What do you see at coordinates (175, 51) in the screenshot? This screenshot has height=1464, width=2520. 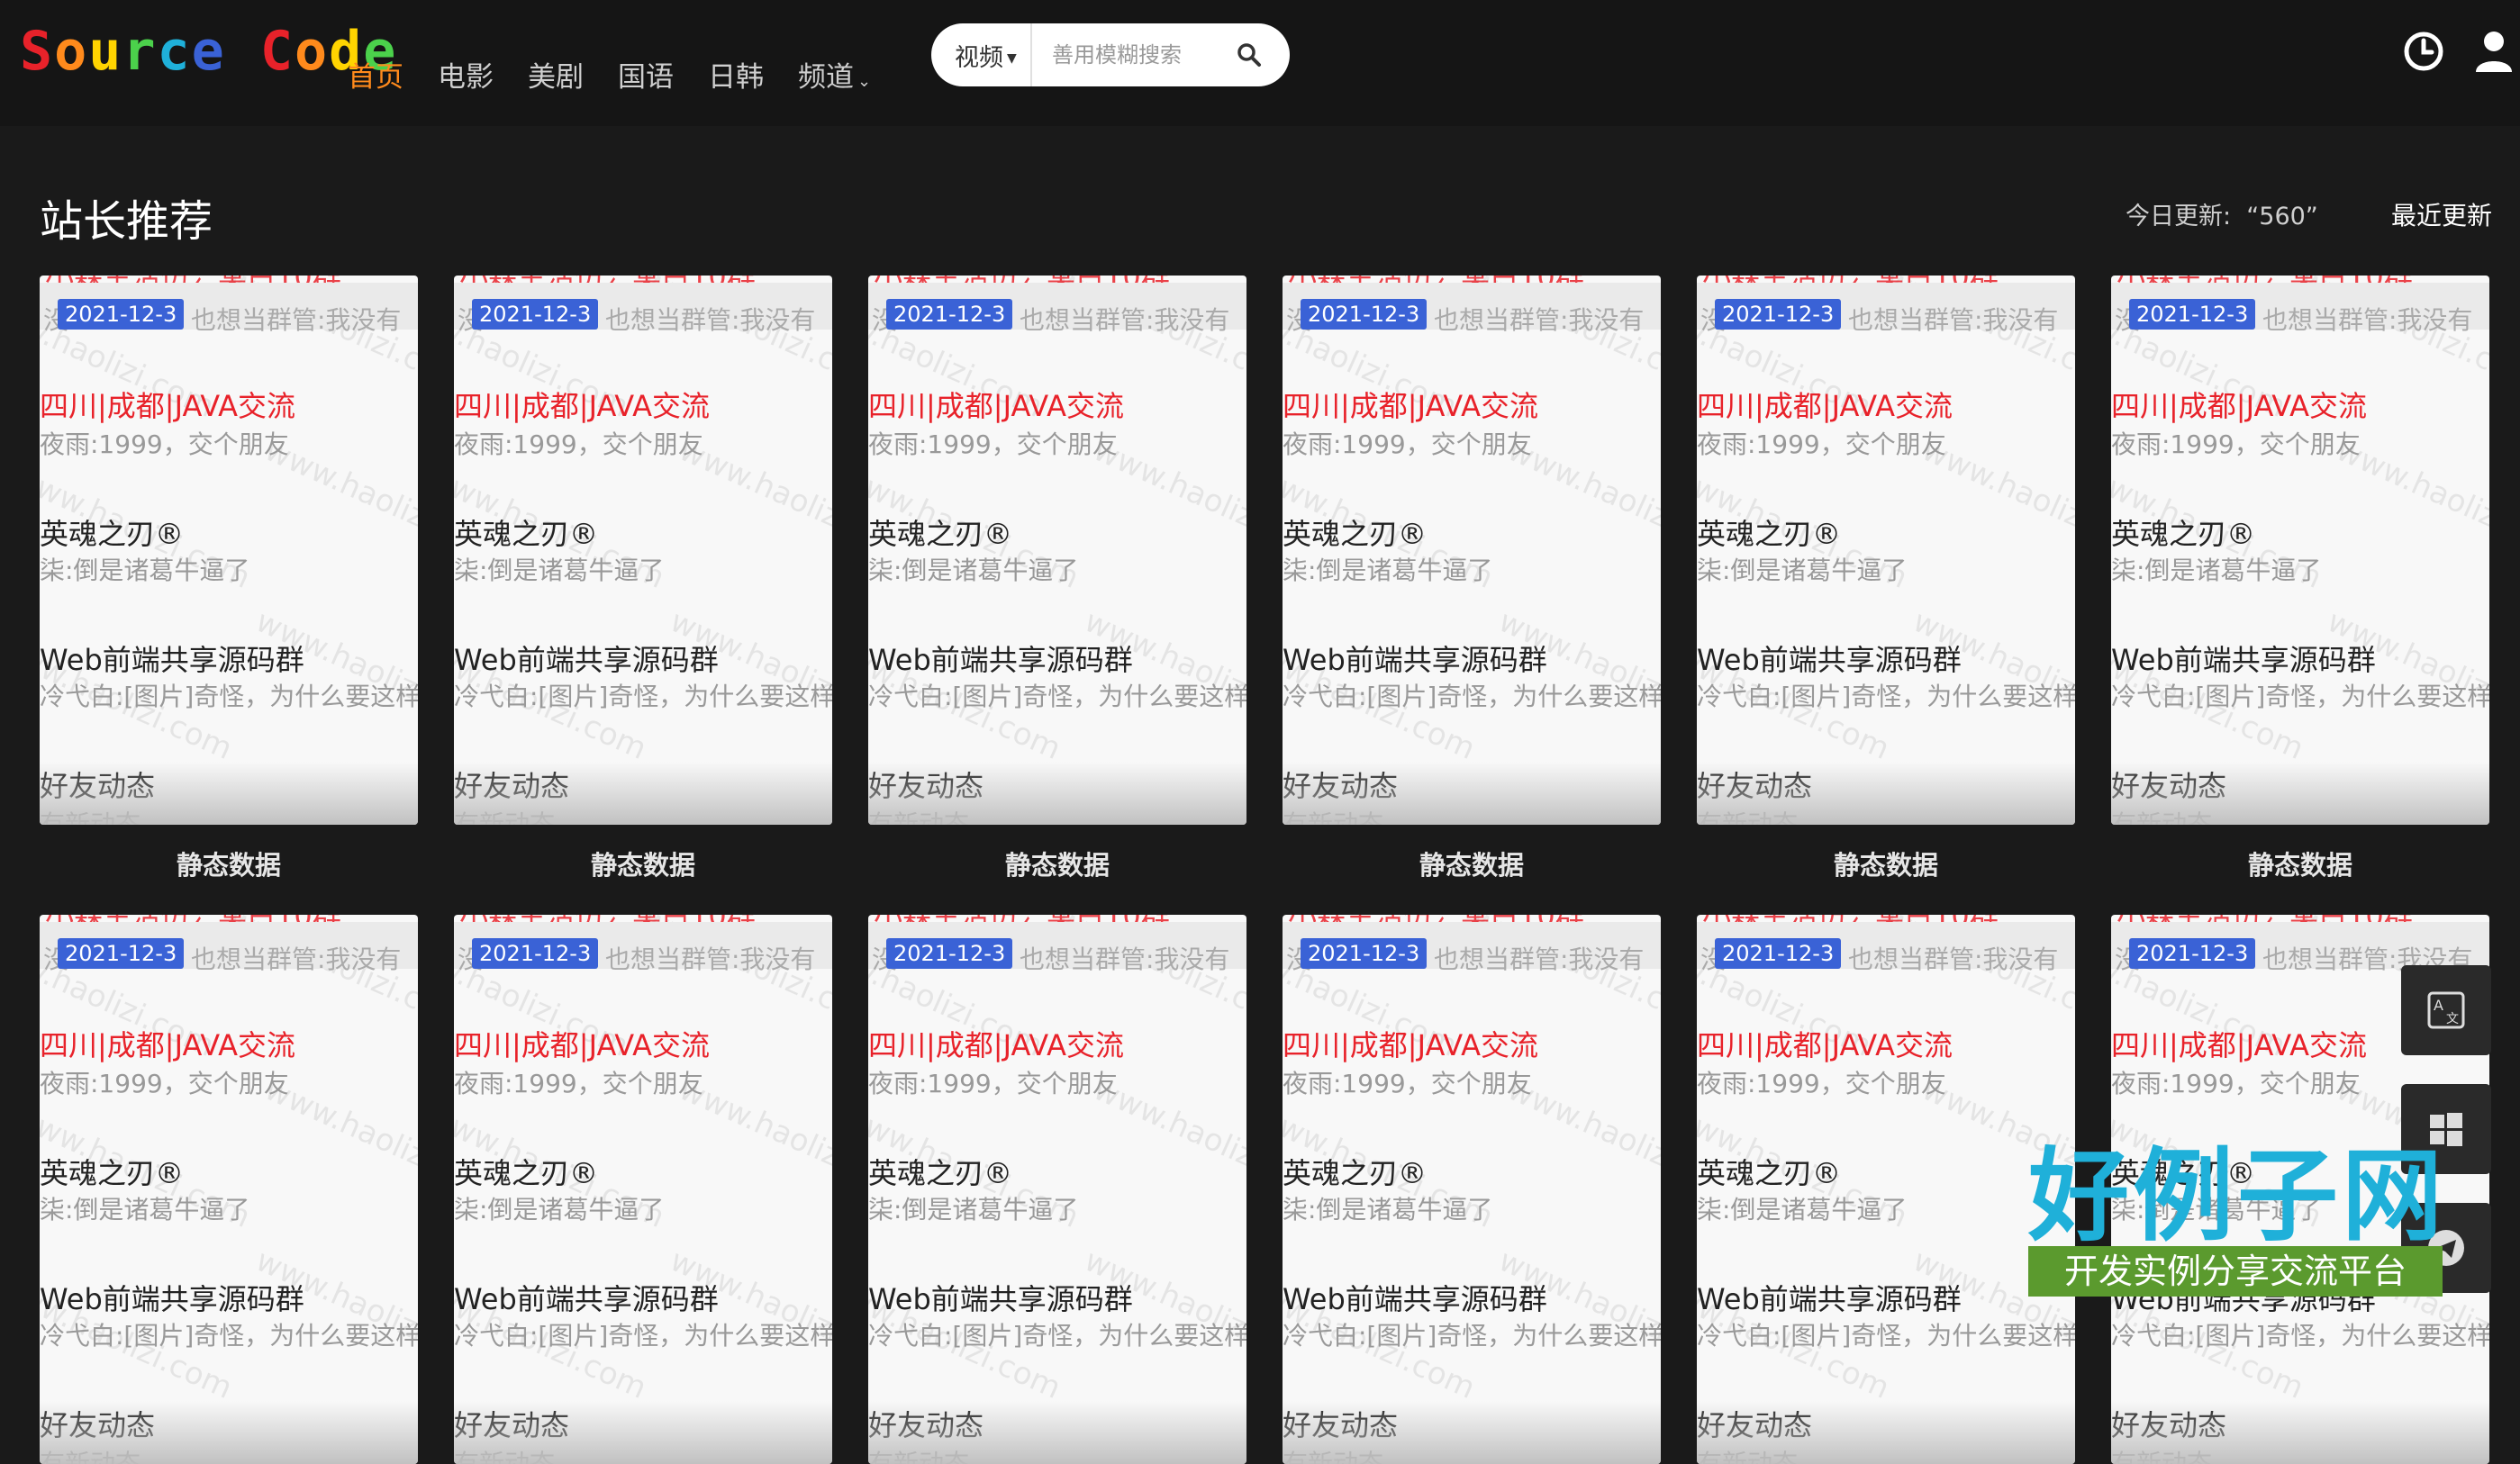 I see `logo-letter: c` at bounding box center [175, 51].